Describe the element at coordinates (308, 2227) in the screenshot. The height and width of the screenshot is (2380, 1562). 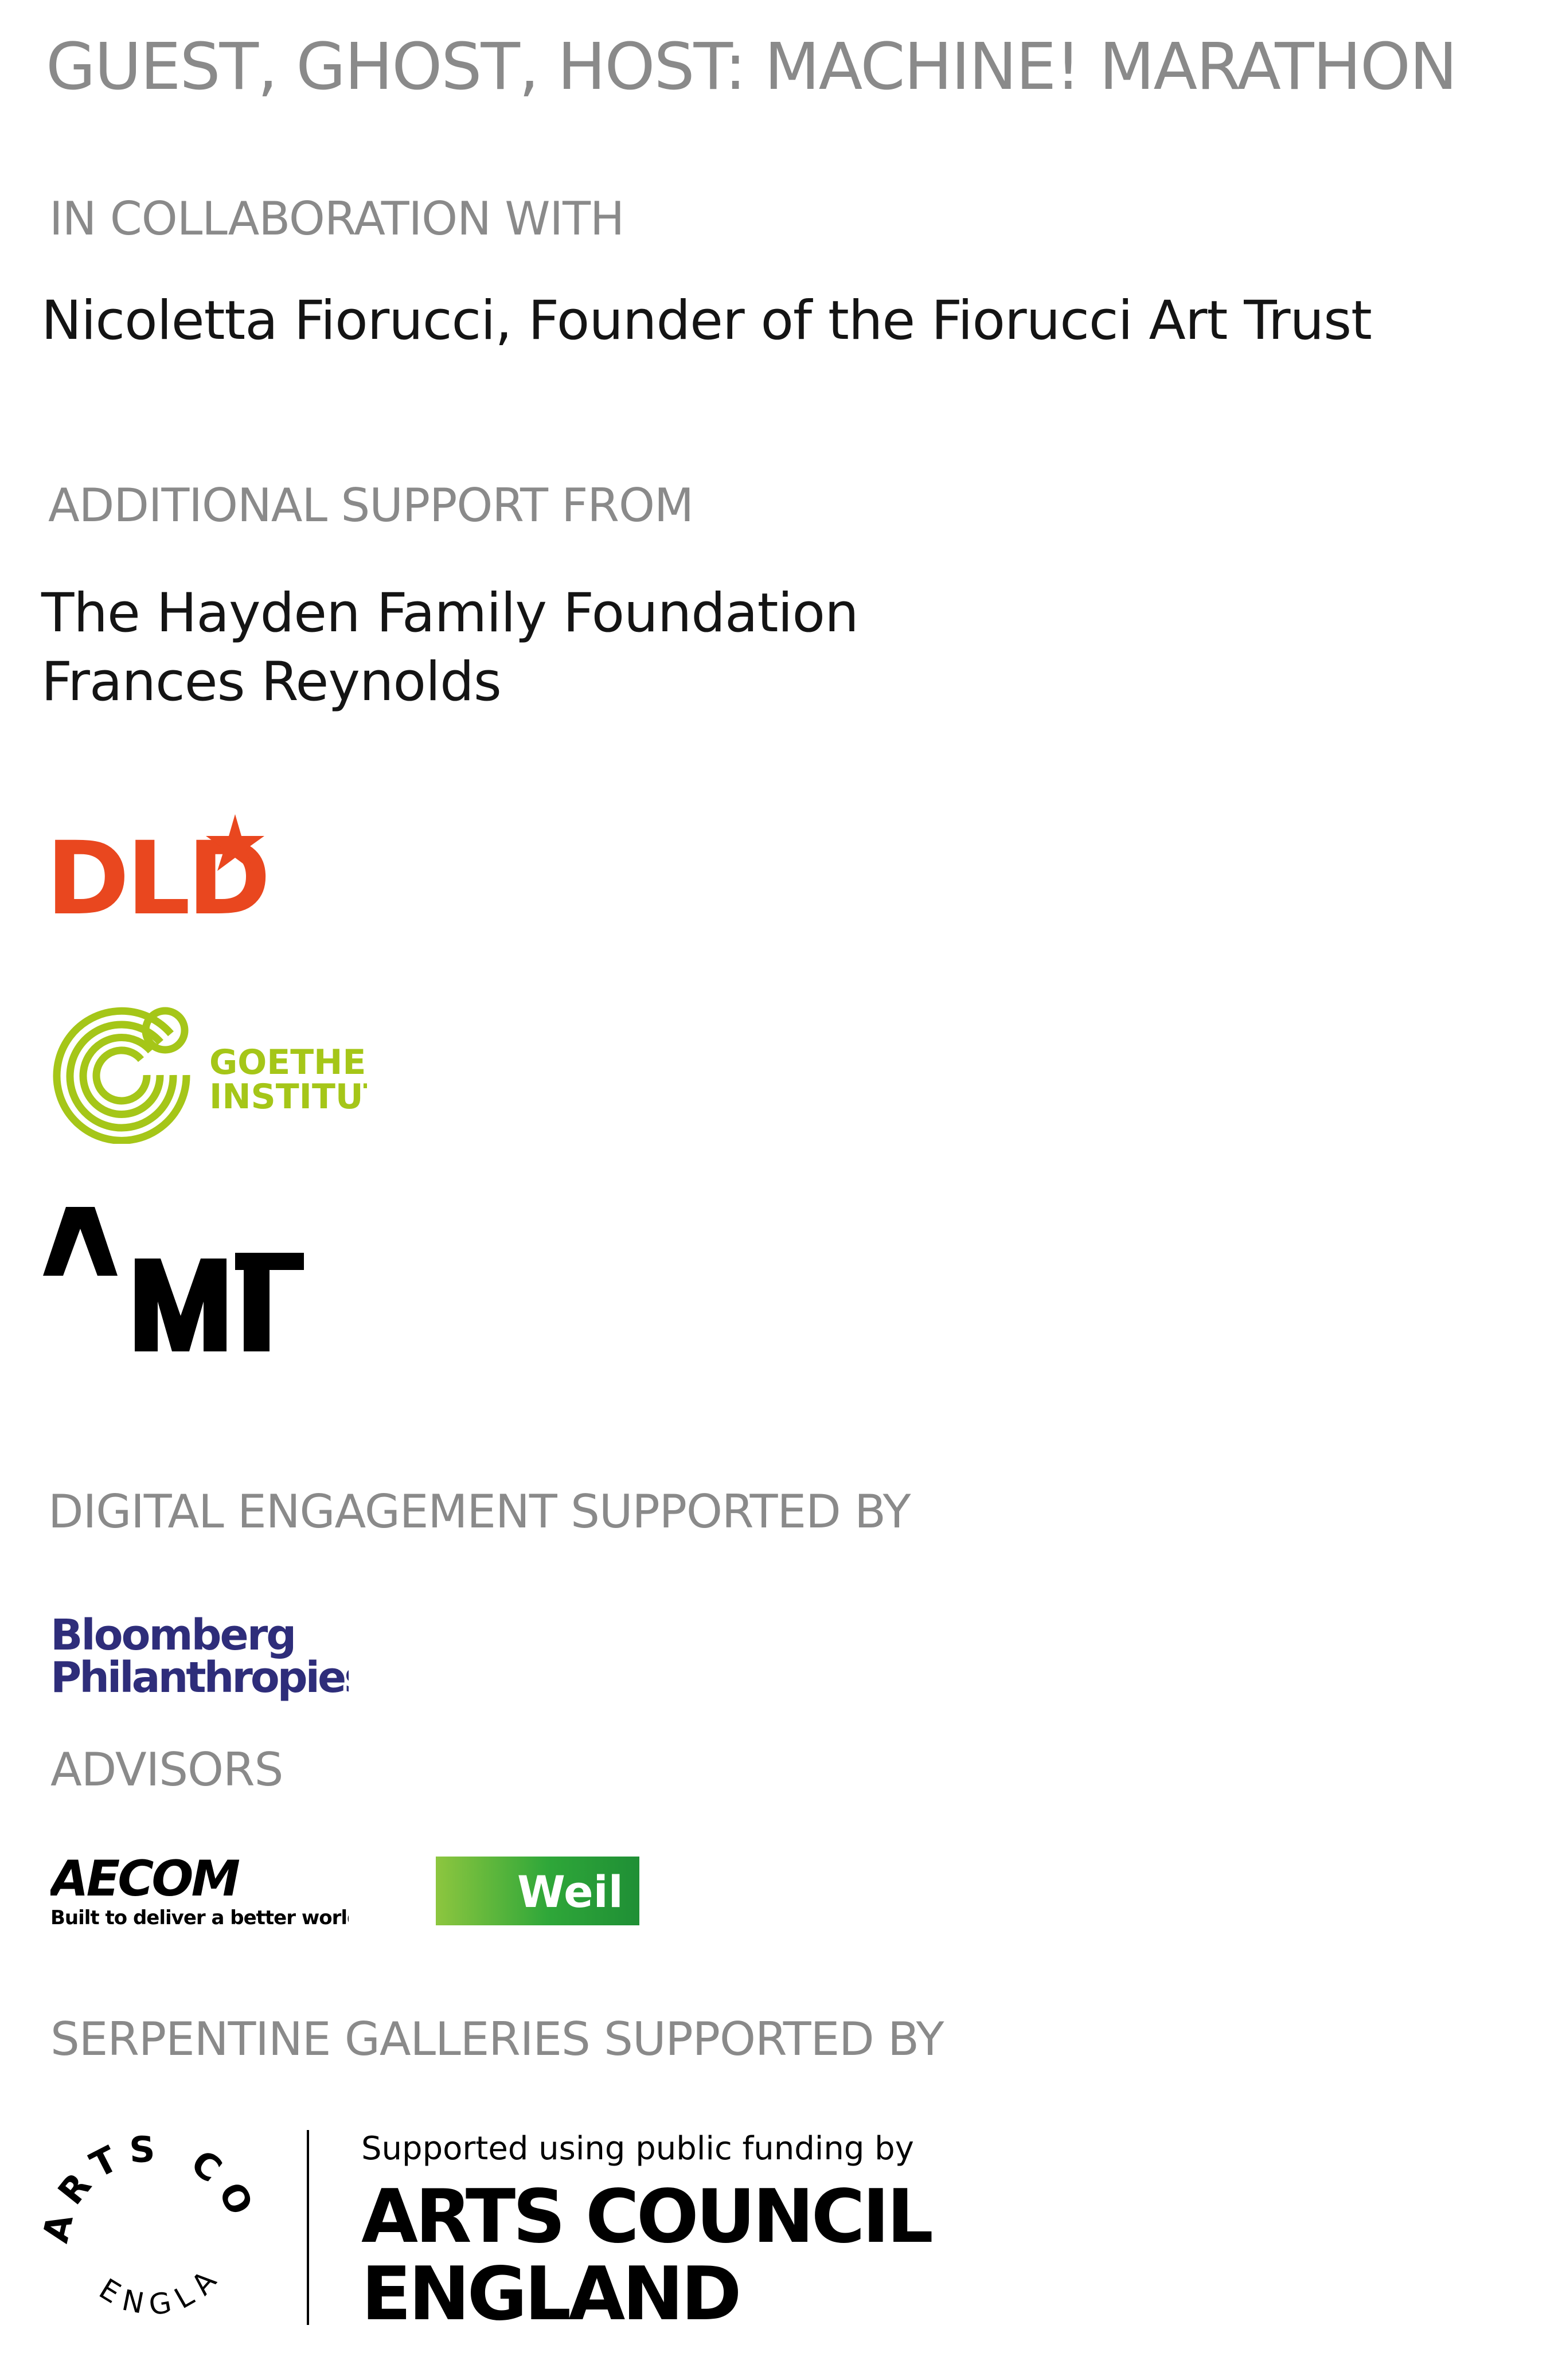
I see `divider` at that location.